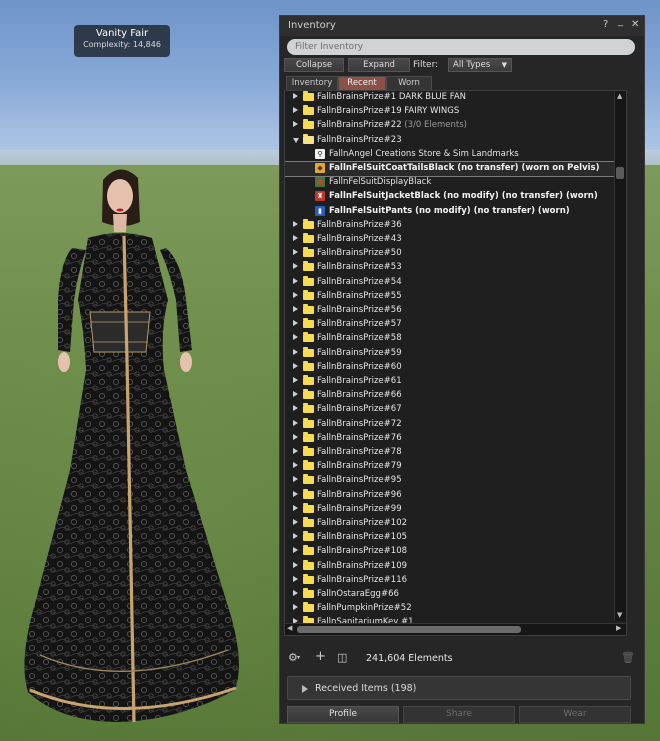  Describe the element at coordinates (314, 65) in the screenshot. I see `collapse-button: Collapse` at that location.